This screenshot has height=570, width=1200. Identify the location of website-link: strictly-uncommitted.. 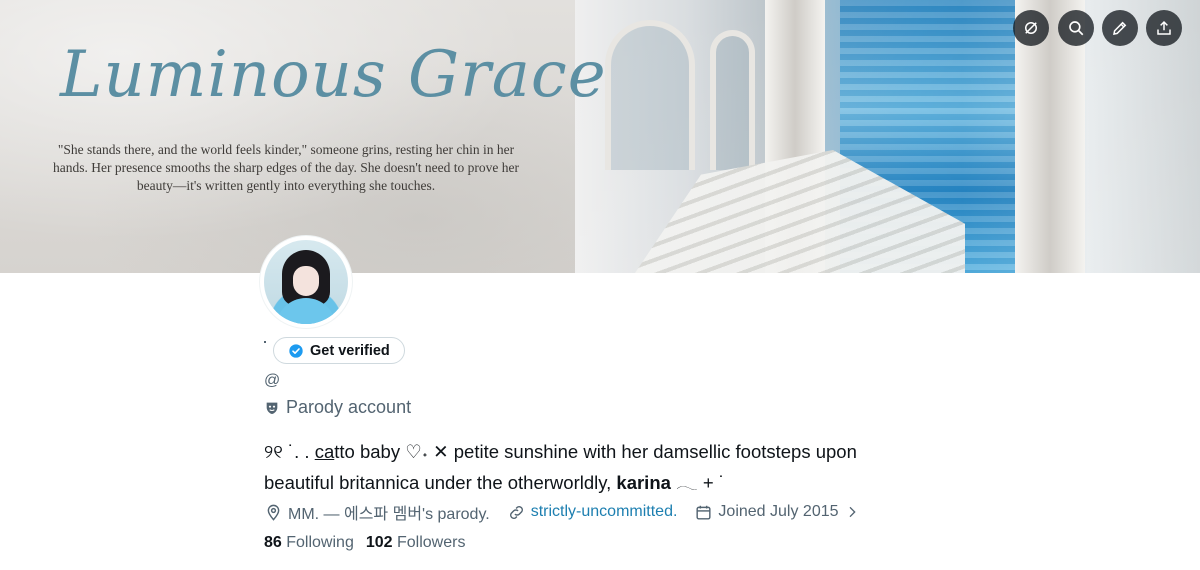
(604, 512).